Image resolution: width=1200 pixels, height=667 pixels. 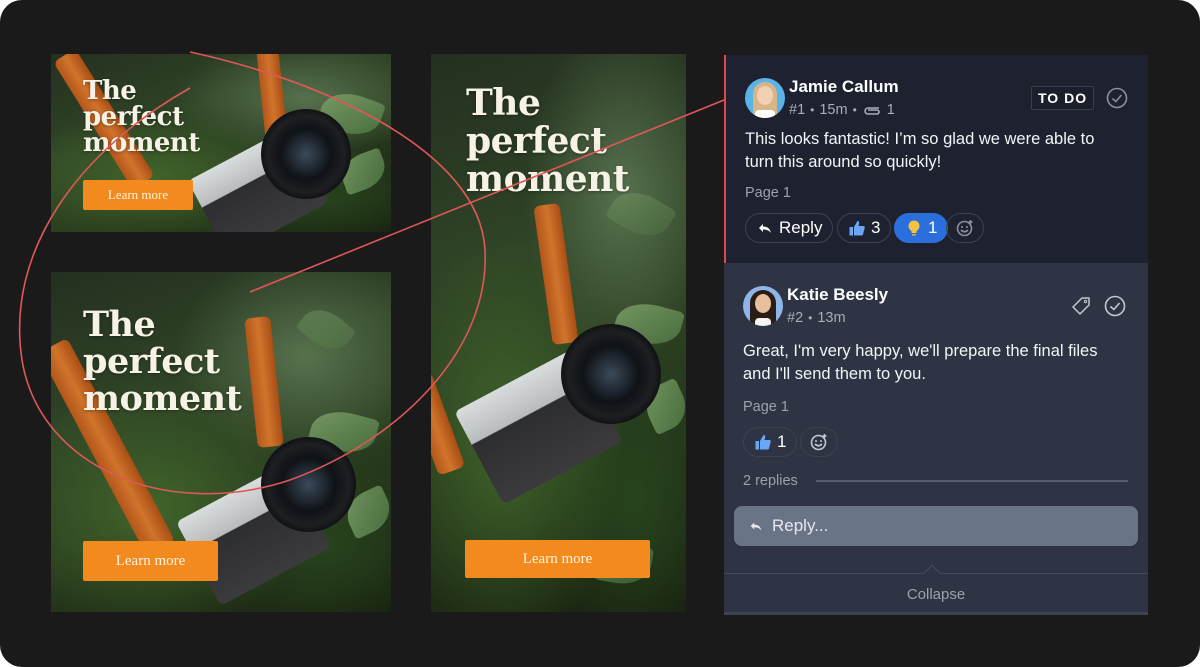 What do you see at coordinates (844, 86) in the screenshot?
I see `comment-author: Jamie Callum` at bounding box center [844, 86].